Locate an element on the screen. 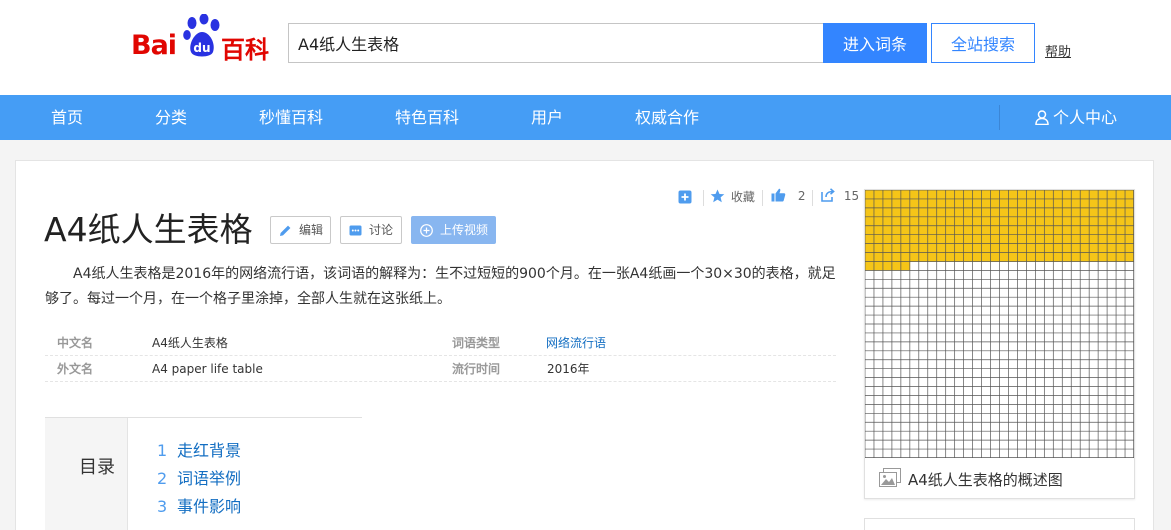  upload-video-button: 上传视频 is located at coordinates (453, 230).